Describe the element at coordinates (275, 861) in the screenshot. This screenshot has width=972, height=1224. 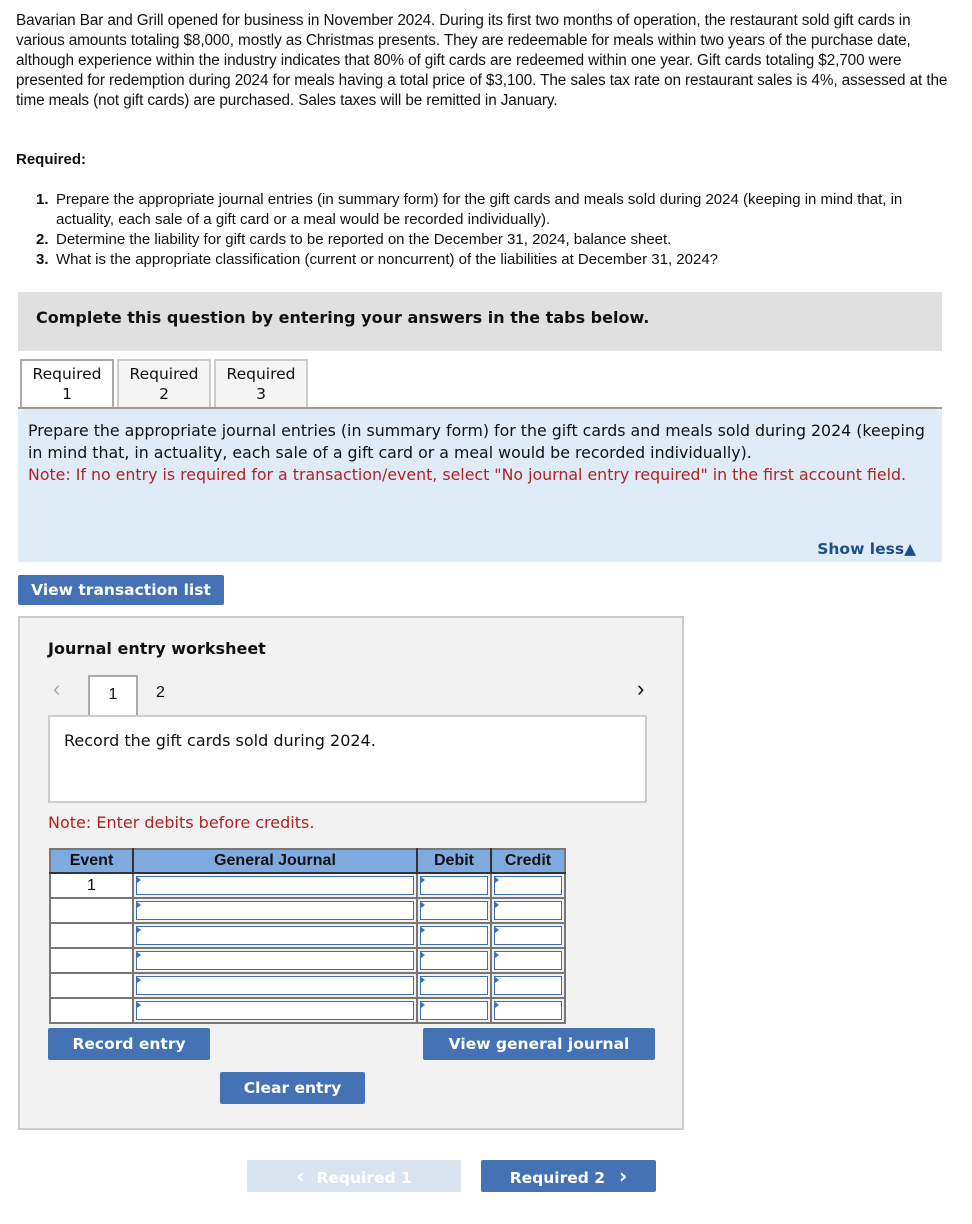
I see `column-header-general-journal: General Journal` at that location.